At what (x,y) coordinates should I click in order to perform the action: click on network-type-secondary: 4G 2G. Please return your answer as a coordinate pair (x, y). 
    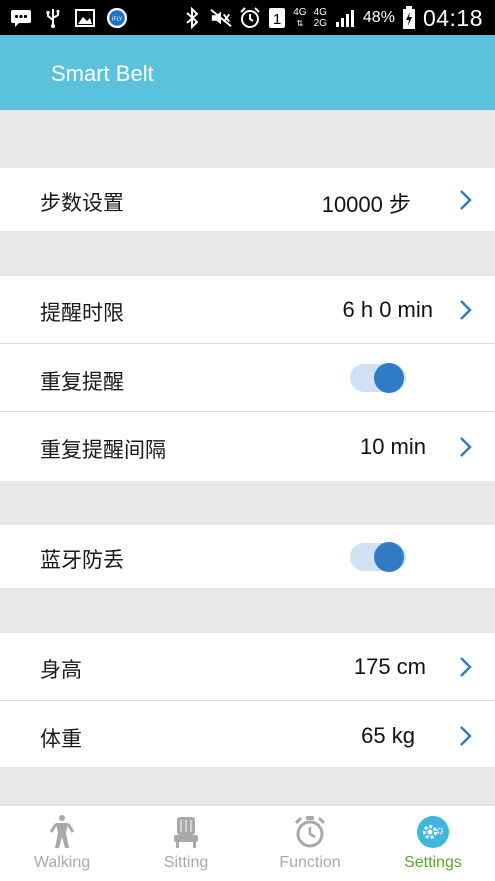
    Looking at the image, I should click on (320, 18).